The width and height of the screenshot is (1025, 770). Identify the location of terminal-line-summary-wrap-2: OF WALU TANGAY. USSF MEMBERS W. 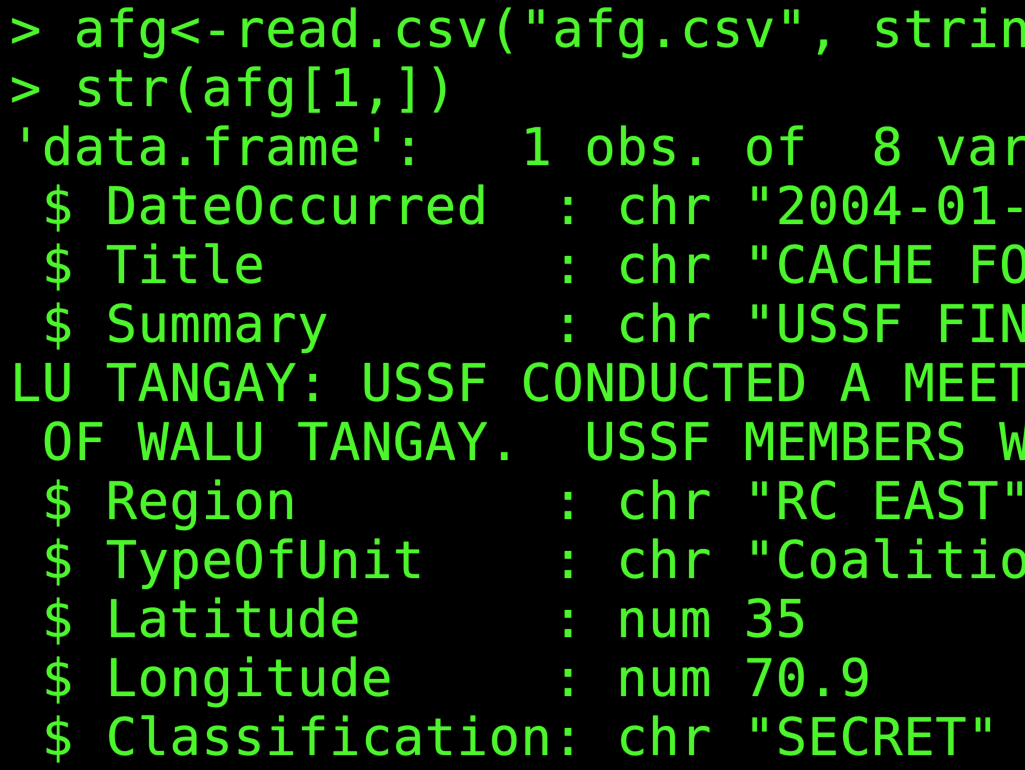
(517, 443).